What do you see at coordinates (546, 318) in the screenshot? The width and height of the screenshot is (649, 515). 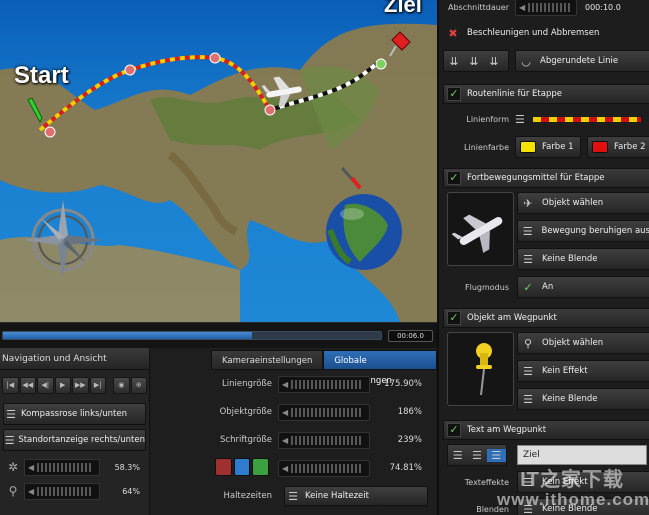 I see `waypoint-object-section-header: ✓ Objekt am Wegpunkt` at bounding box center [546, 318].